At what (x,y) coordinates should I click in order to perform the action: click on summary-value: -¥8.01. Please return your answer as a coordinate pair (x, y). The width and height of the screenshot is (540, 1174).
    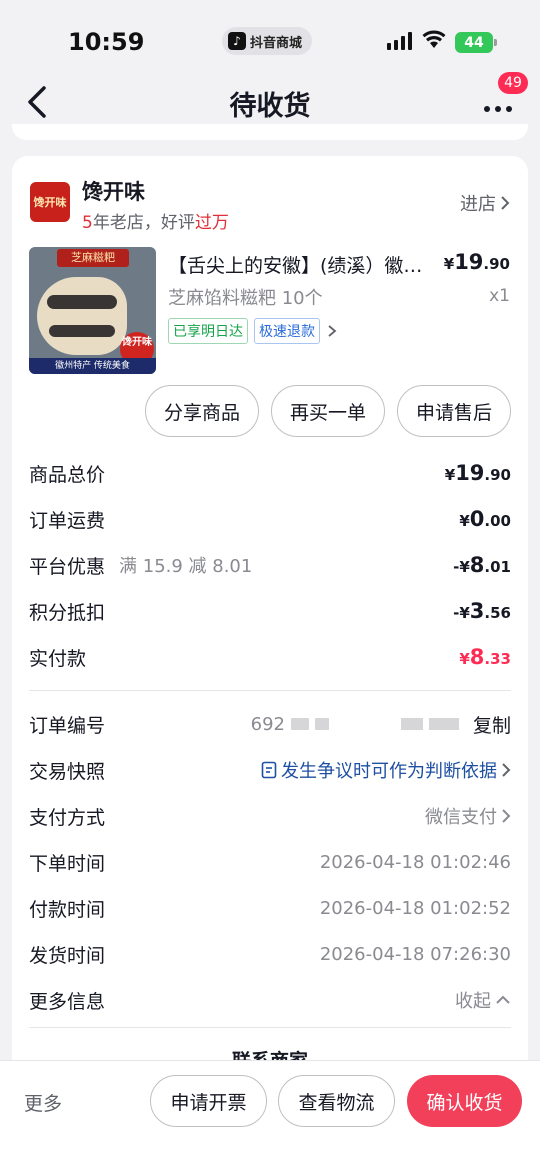
    Looking at the image, I should click on (482, 565).